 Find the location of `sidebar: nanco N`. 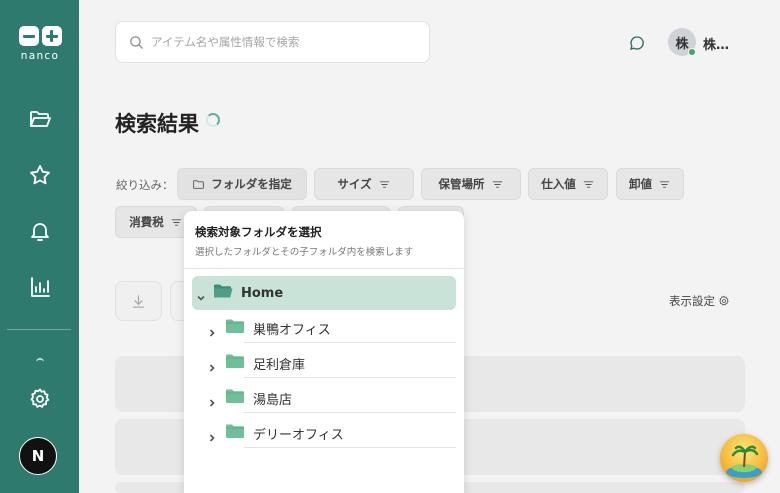

sidebar: nanco N is located at coordinates (39, 246).